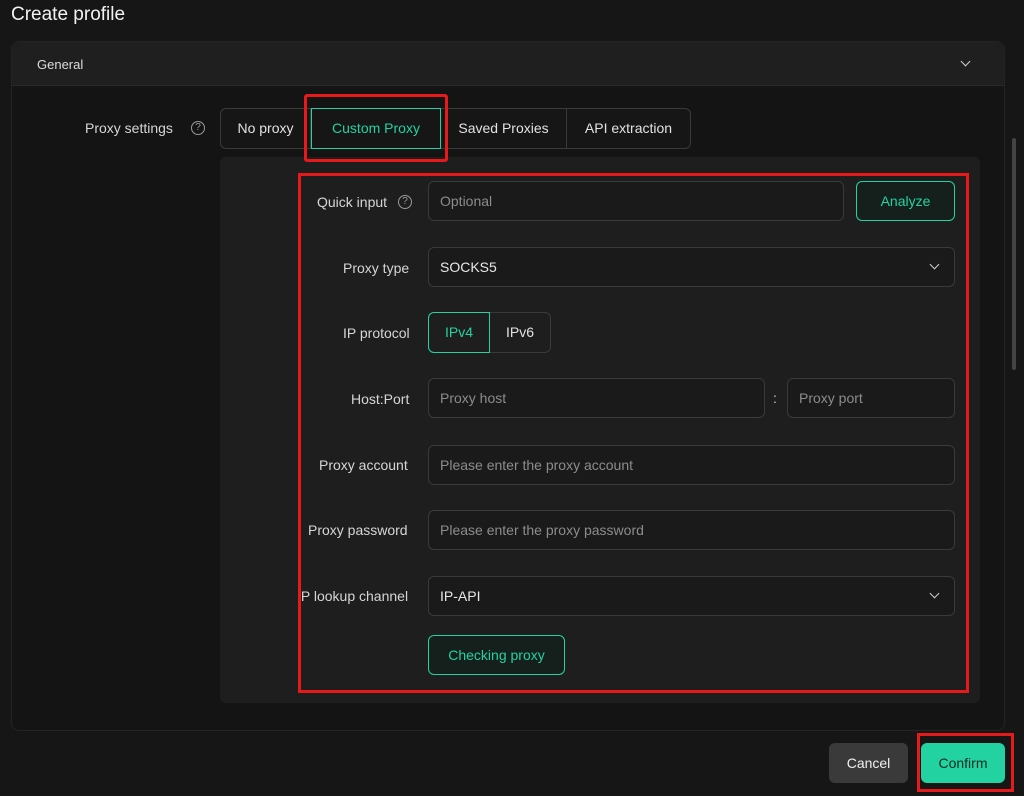 The width and height of the screenshot is (1024, 796). What do you see at coordinates (129, 128) in the screenshot?
I see `proxy-settings-label: Proxy settings` at bounding box center [129, 128].